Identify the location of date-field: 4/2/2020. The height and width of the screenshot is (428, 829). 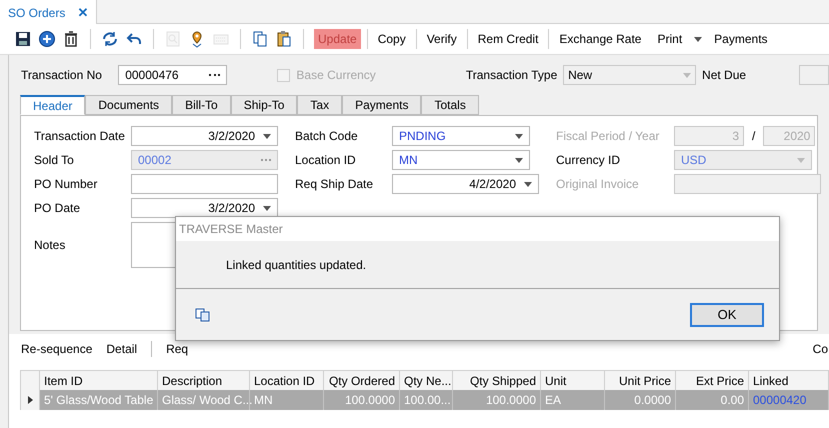
(465, 184).